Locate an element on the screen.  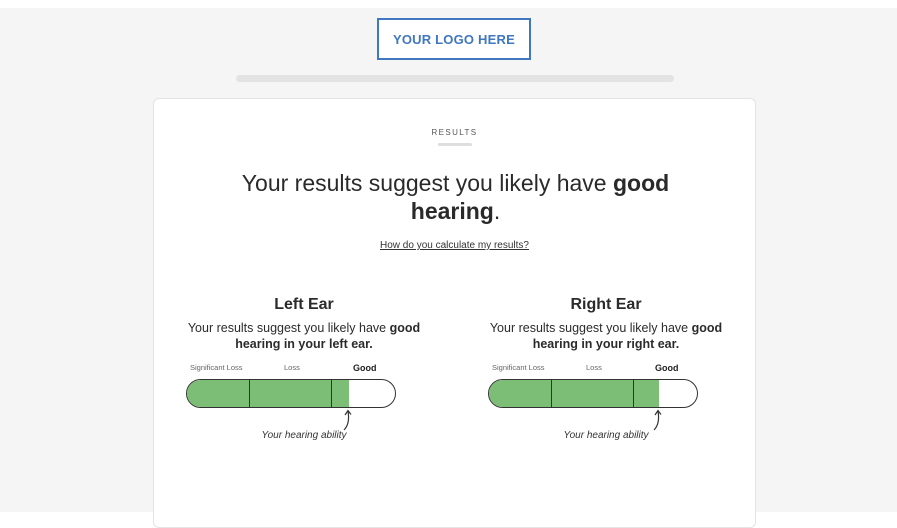
eyebrow-underline is located at coordinates (455, 144).